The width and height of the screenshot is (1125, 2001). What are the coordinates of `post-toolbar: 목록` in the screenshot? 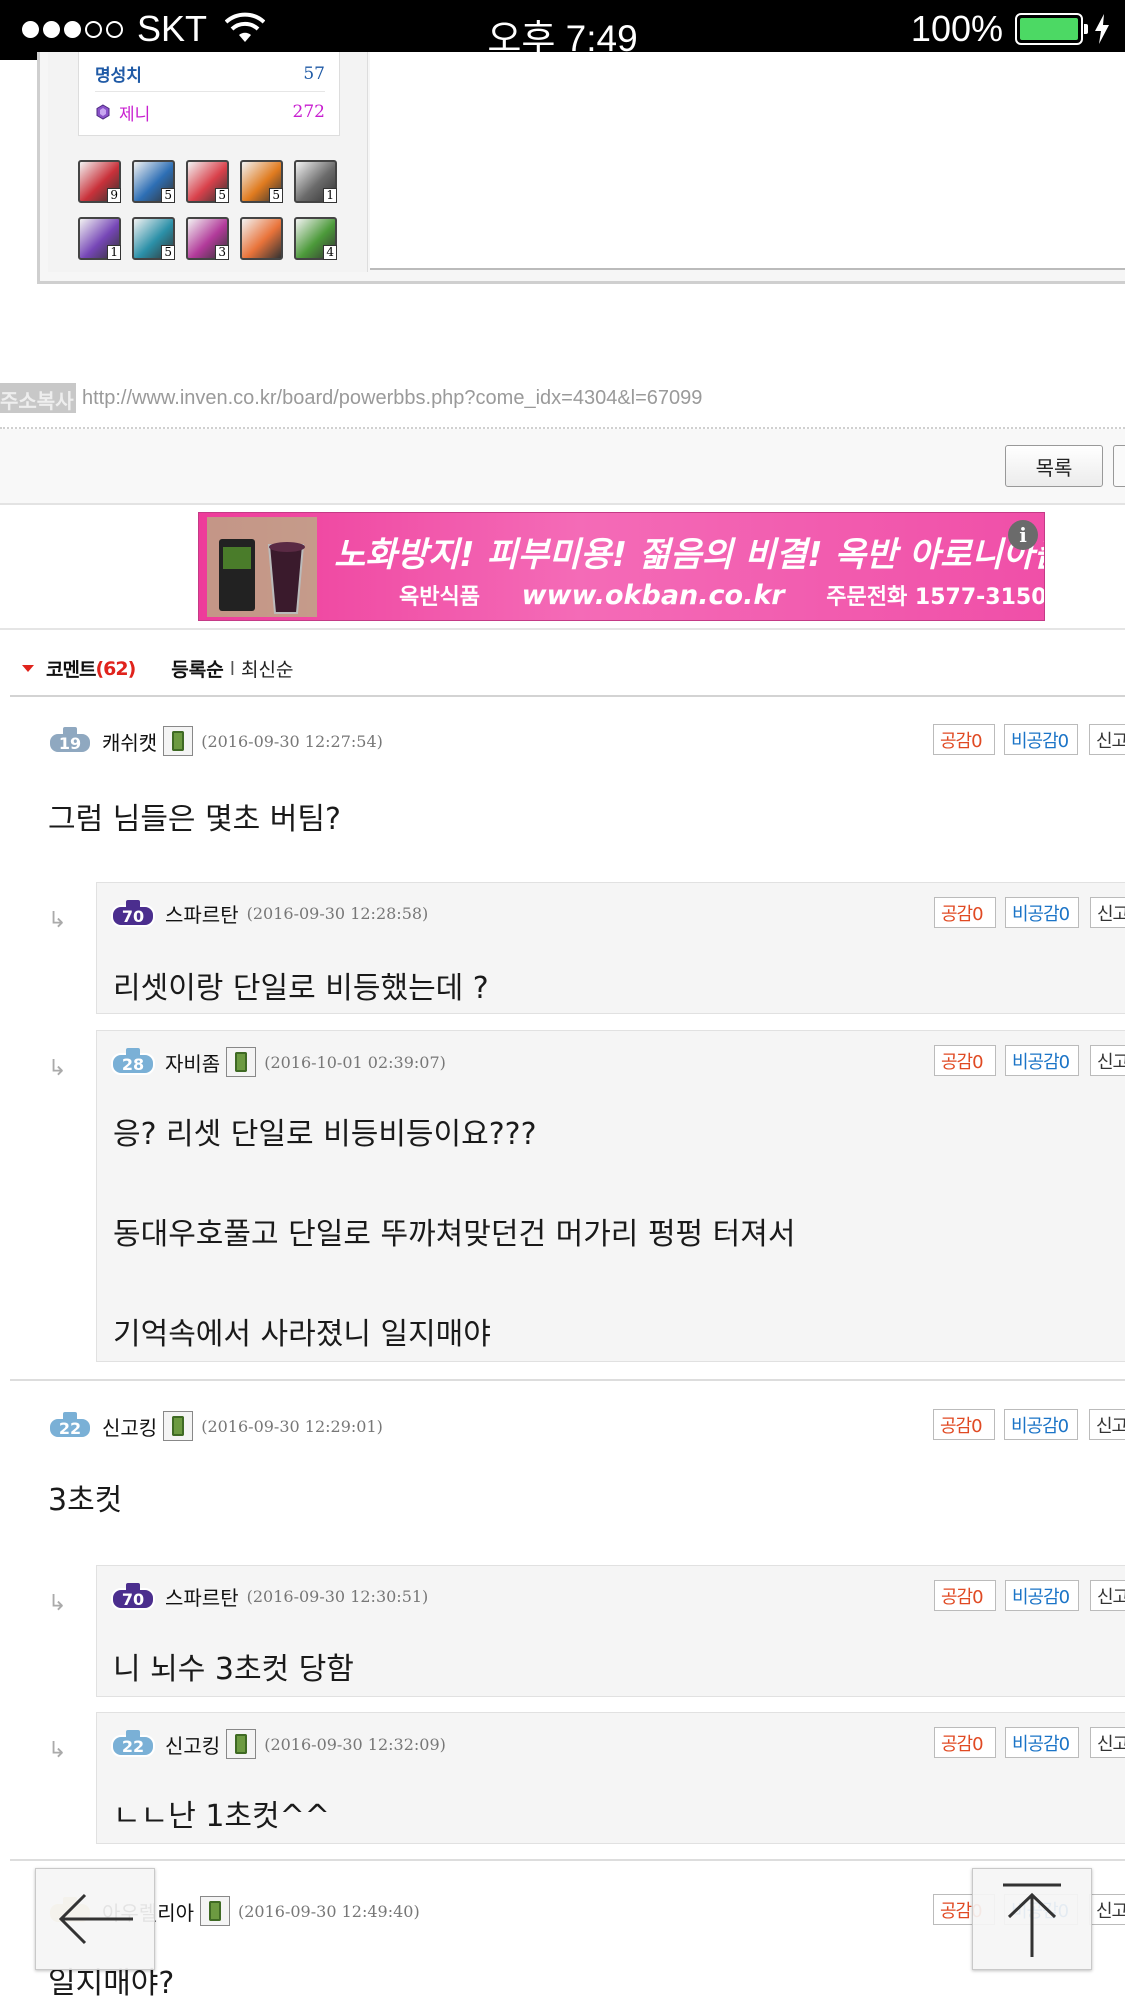 It's located at (562, 467).